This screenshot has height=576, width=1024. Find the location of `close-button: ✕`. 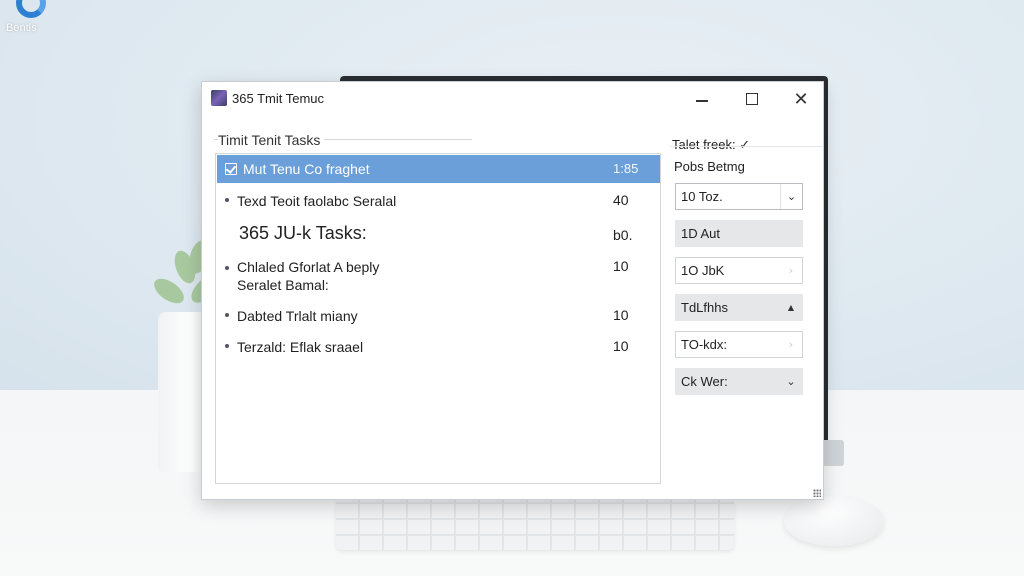

close-button: ✕ is located at coordinates (801, 99).